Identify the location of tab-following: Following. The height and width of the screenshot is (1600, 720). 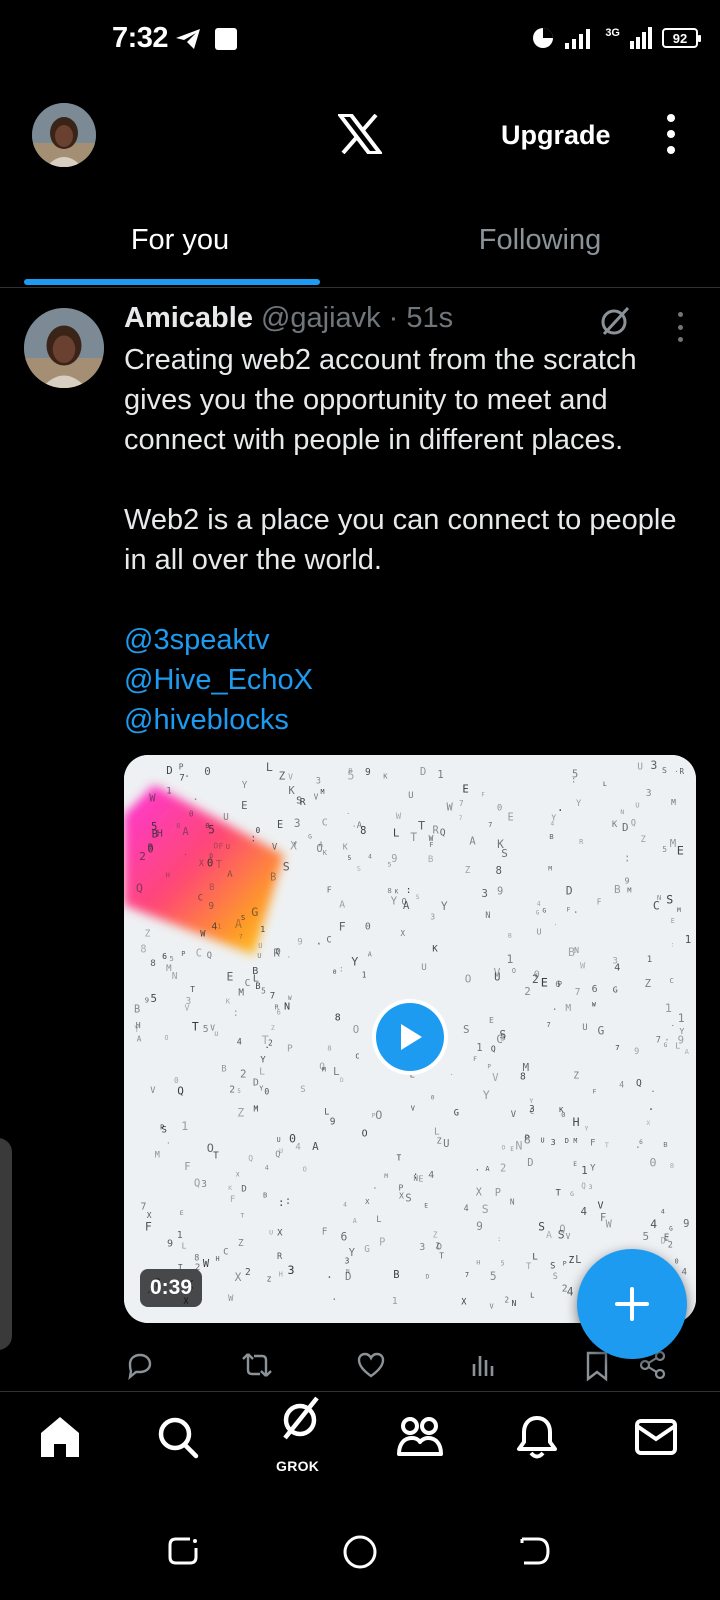
(540, 243).